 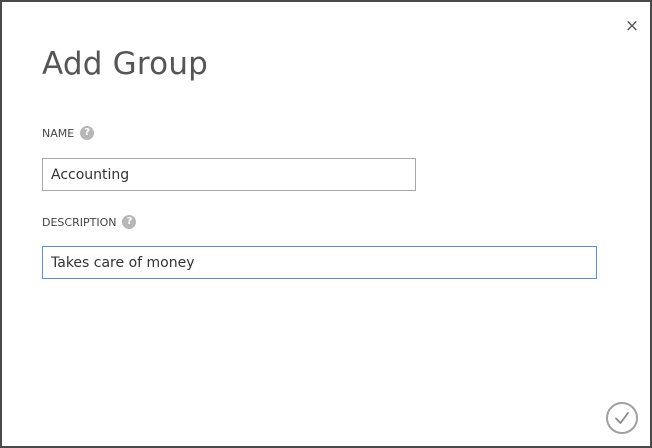 I want to click on close-icon: ×, so click(x=632, y=26).